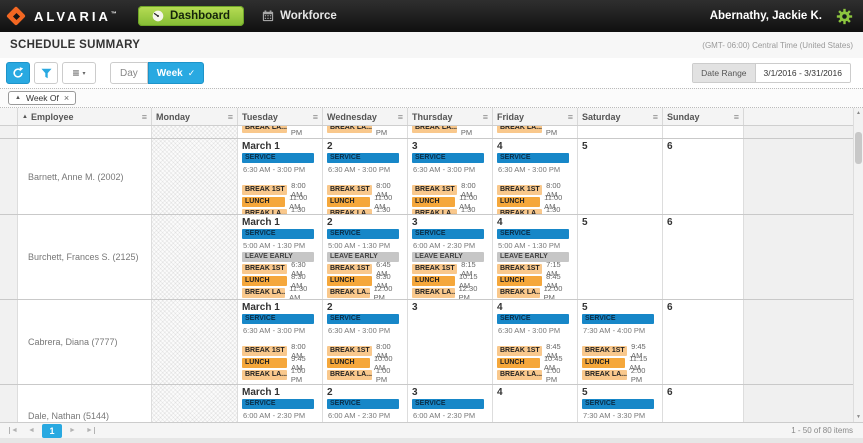 This screenshot has width=863, height=443. Describe the element at coordinates (450, 342) in the screenshot. I see `day-cell: 3` at that location.